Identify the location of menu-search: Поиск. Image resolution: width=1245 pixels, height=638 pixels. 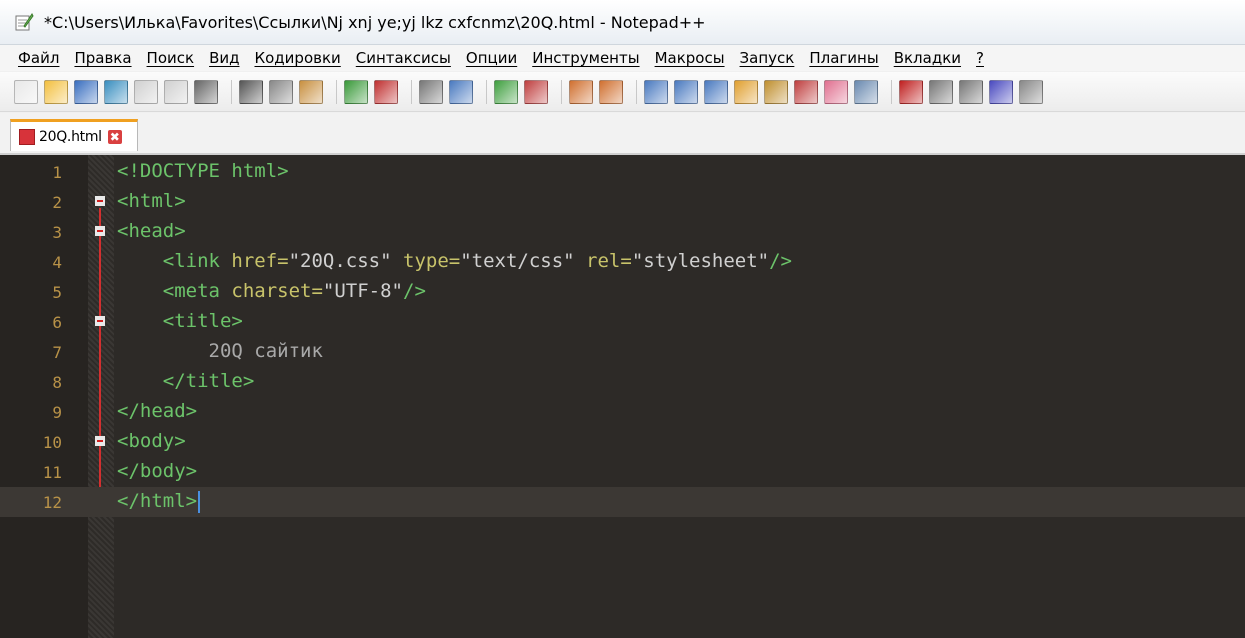
(171, 58).